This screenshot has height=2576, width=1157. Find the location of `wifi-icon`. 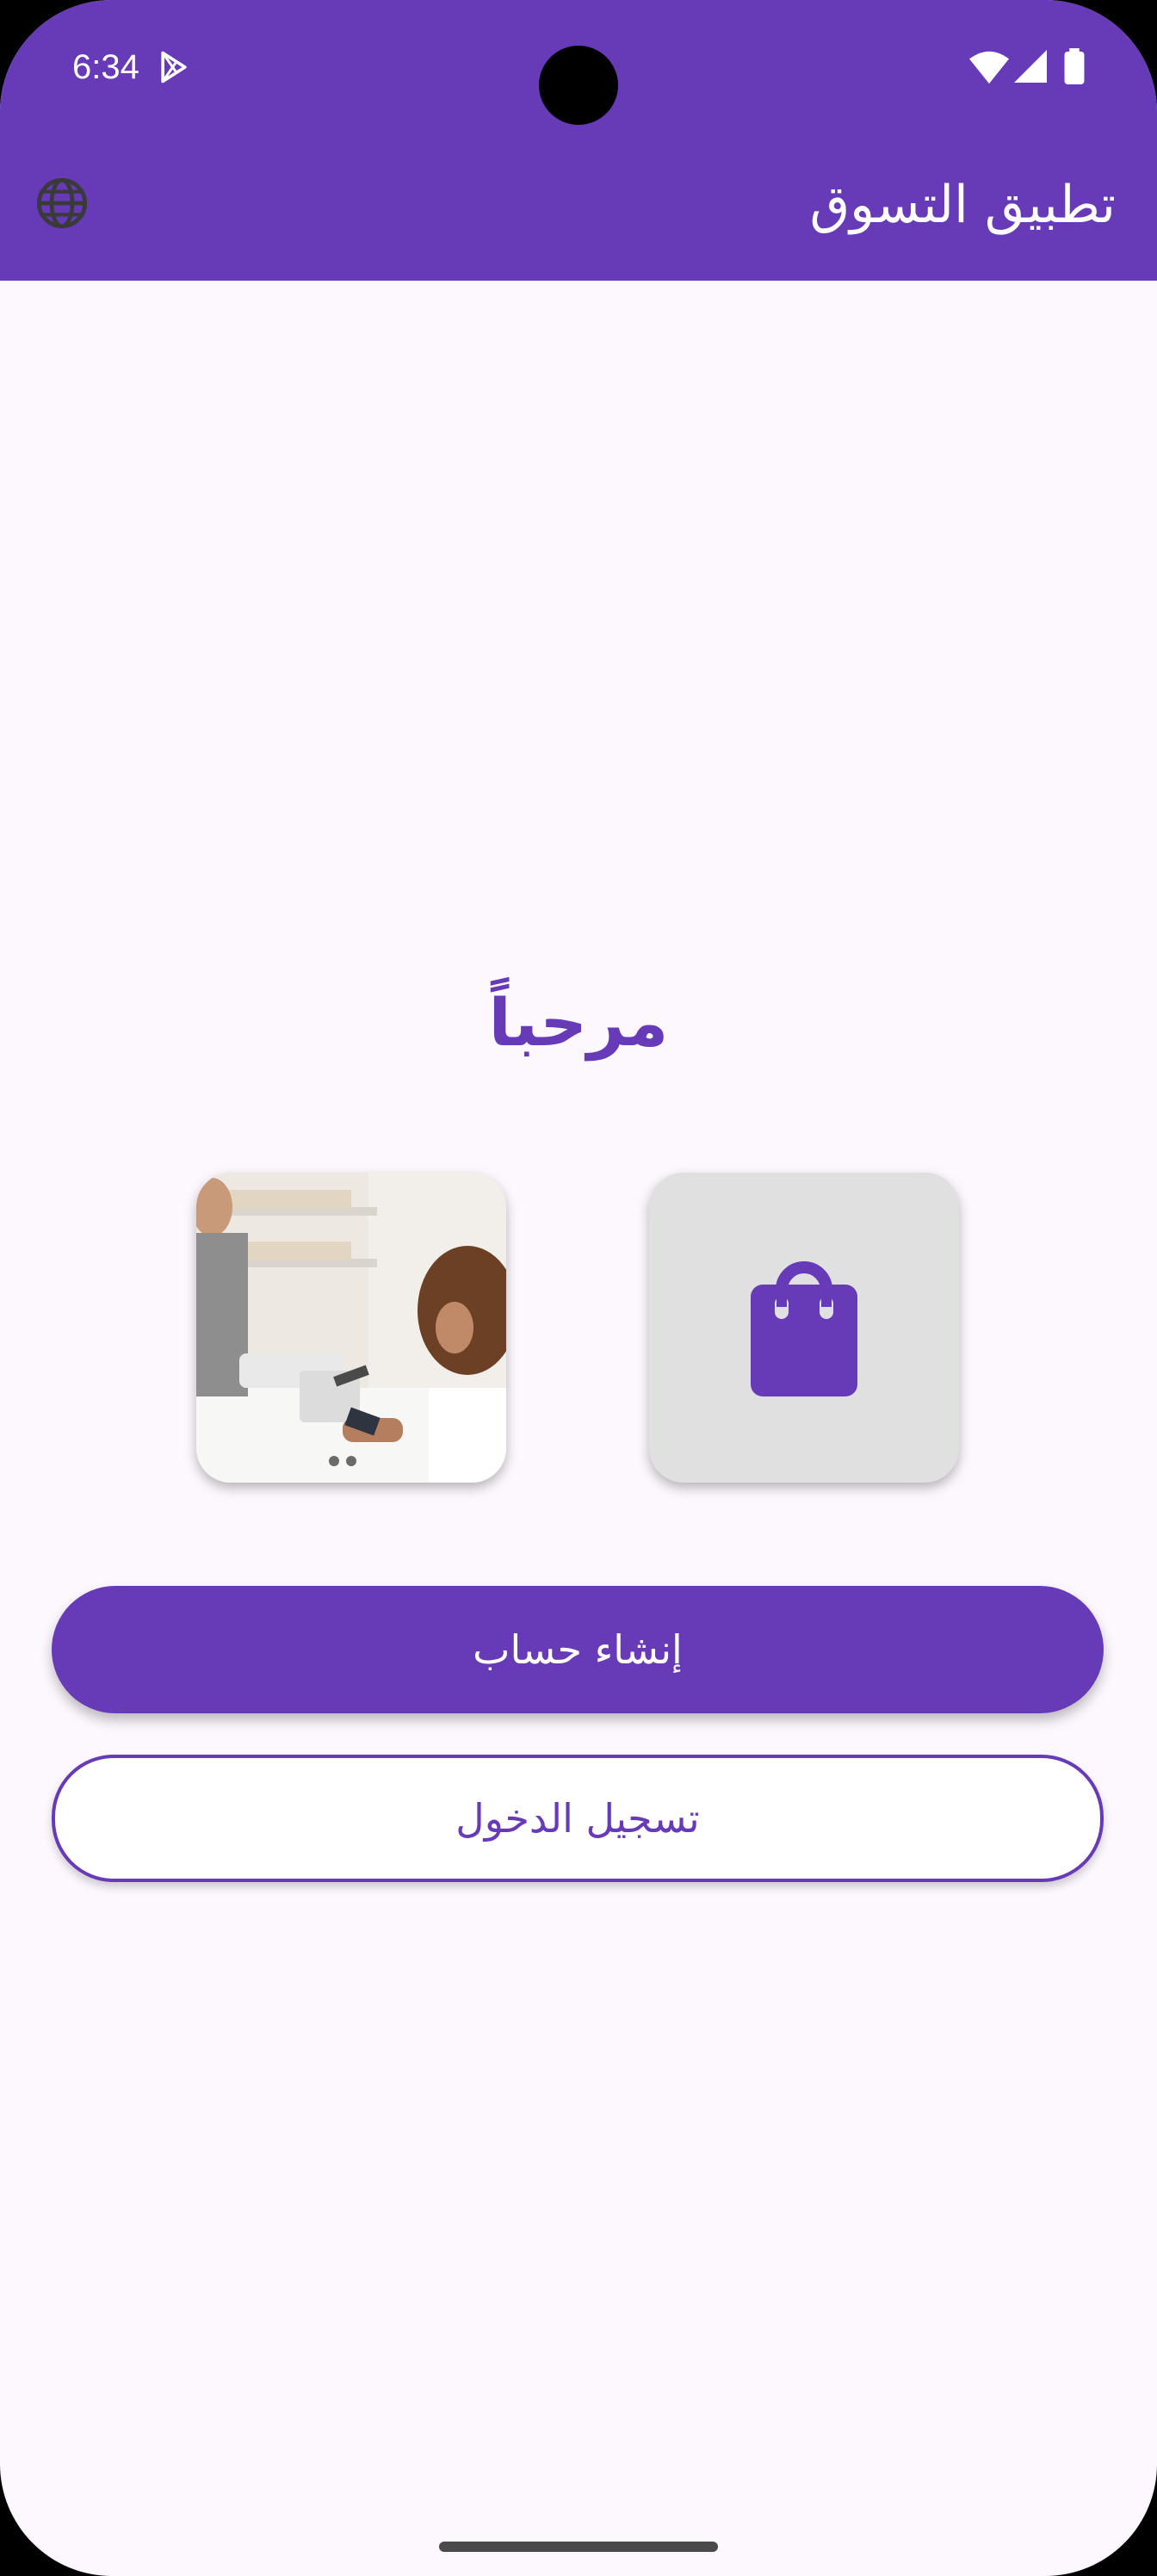

wifi-icon is located at coordinates (989, 67).